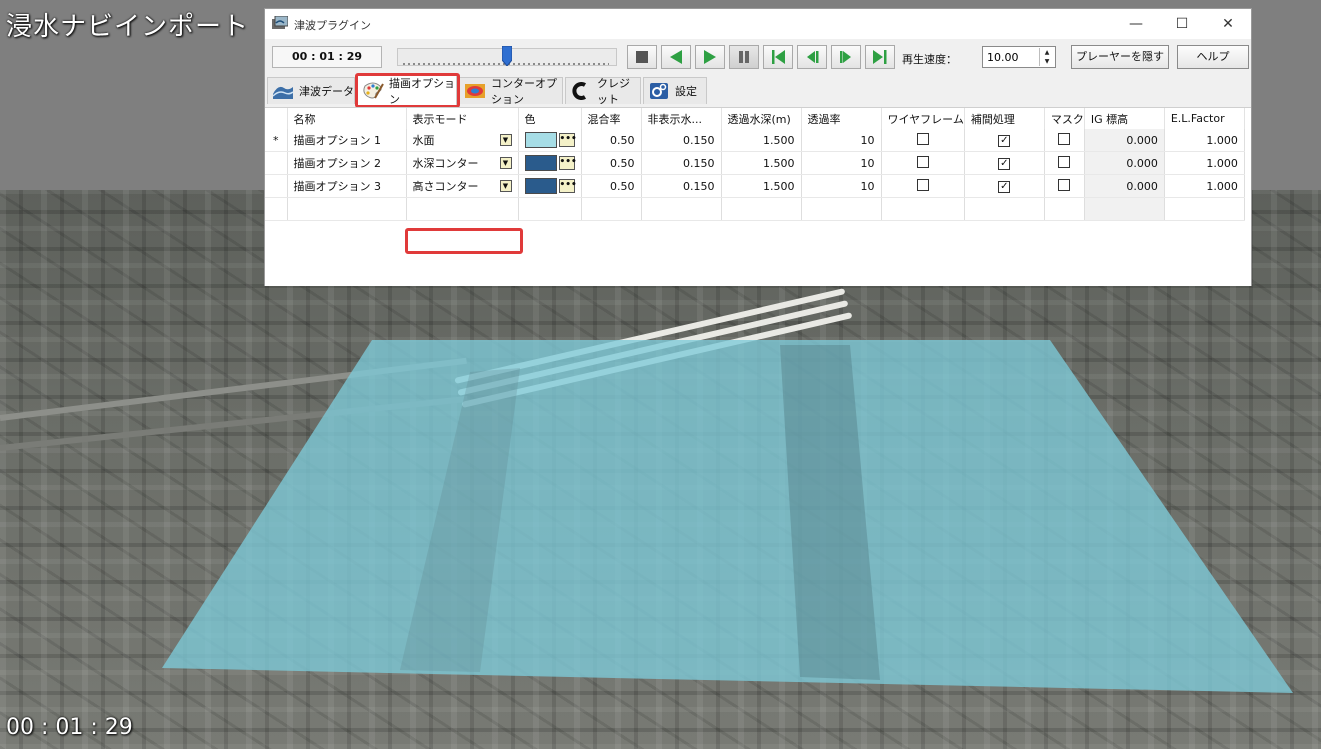  I want to click on column-header: 透過率, so click(841, 118).